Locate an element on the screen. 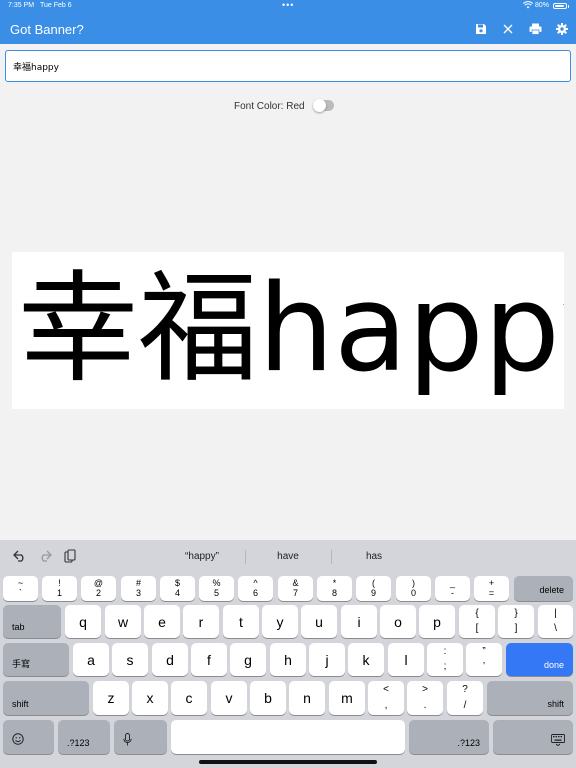 Image resolution: width=576 pixels, height=768 pixels. suggestion-3: has is located at coordinates (374, 556).